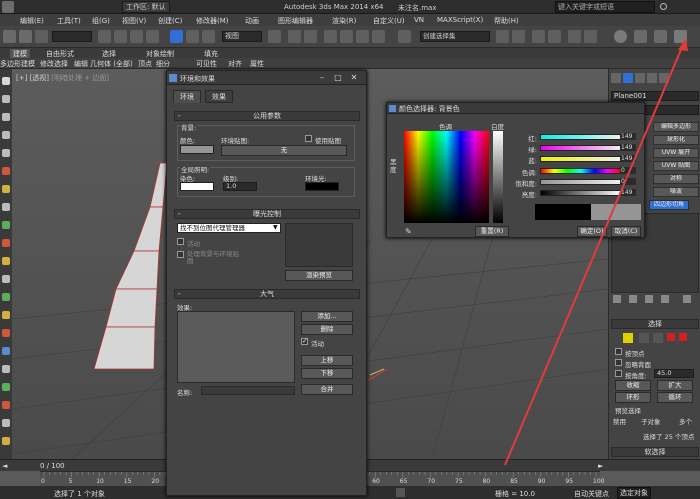  I want to click on ribbon-geometry-all: 几何体 (全部), so click(111, 64).